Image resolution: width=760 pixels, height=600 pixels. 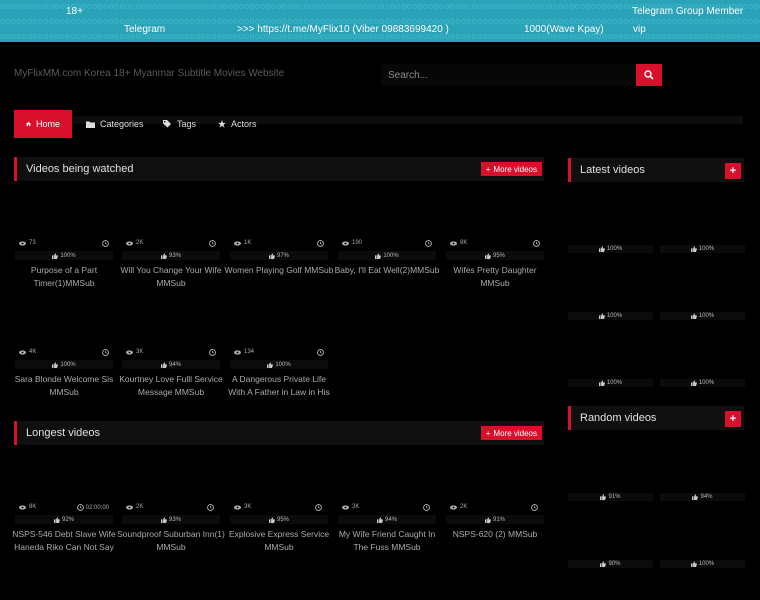 I want to click on folder-icon, so click(x=90, y=124).